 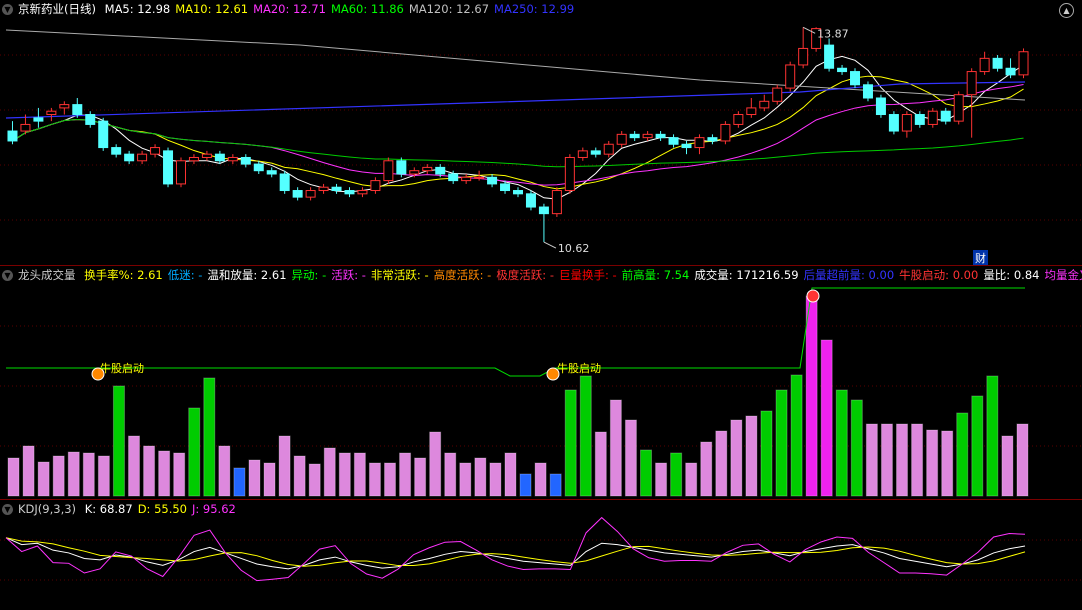 What do you see at coordinates (980, 258) in the screenshot?
I see `financial-badge: 财` at bounding box center [980, 258].